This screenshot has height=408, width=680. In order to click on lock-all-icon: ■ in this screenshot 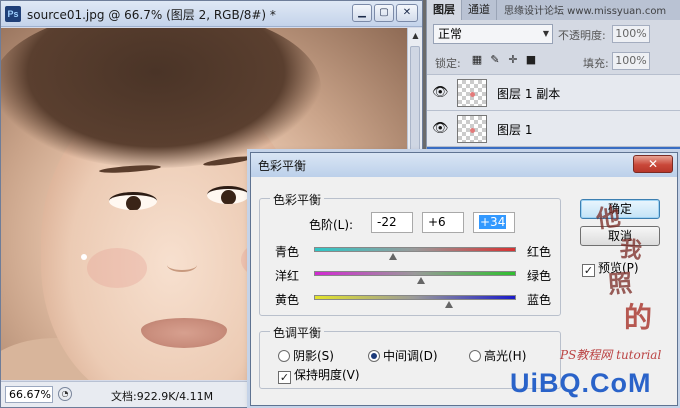, I will do `click(531, 60)`.